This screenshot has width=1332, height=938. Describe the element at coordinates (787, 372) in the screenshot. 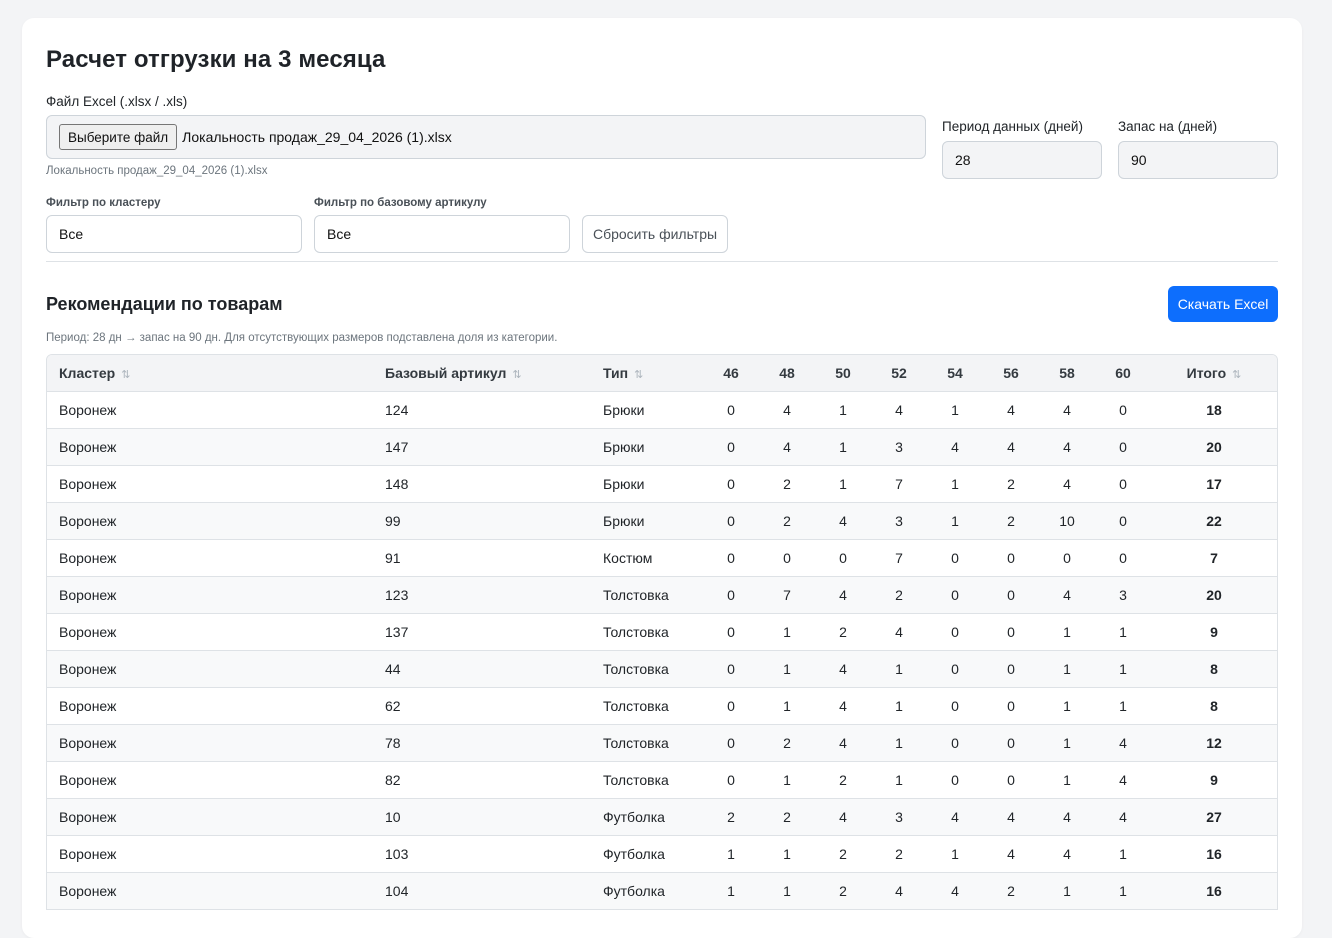

I see `column-header-label: 48` at that location.